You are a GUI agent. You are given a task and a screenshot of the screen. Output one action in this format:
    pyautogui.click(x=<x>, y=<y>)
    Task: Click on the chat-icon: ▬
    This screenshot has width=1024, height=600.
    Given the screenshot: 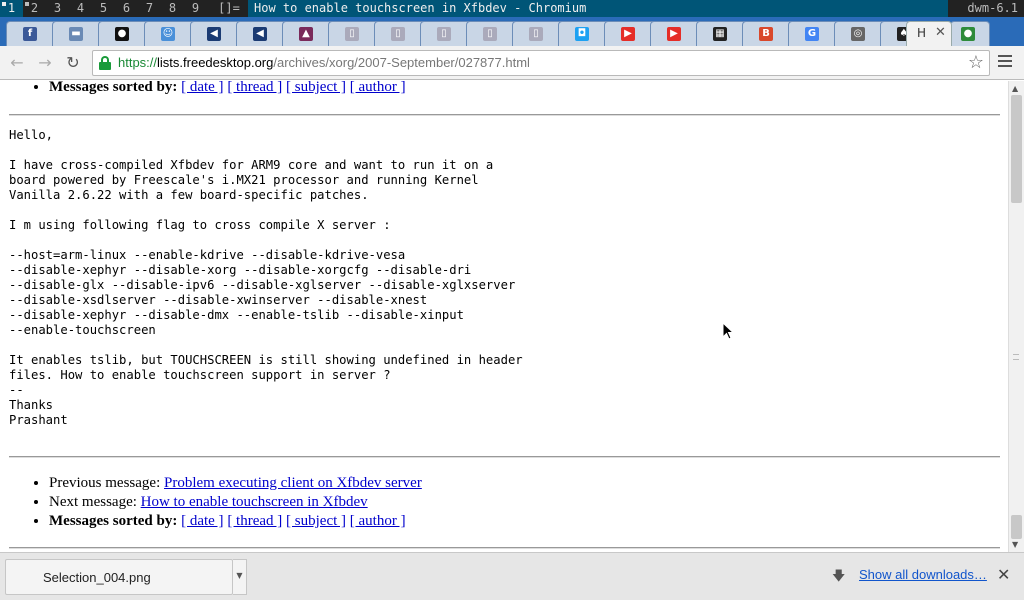 What is the action you would take?
    pyautogui.click(x=76, y=34)
    